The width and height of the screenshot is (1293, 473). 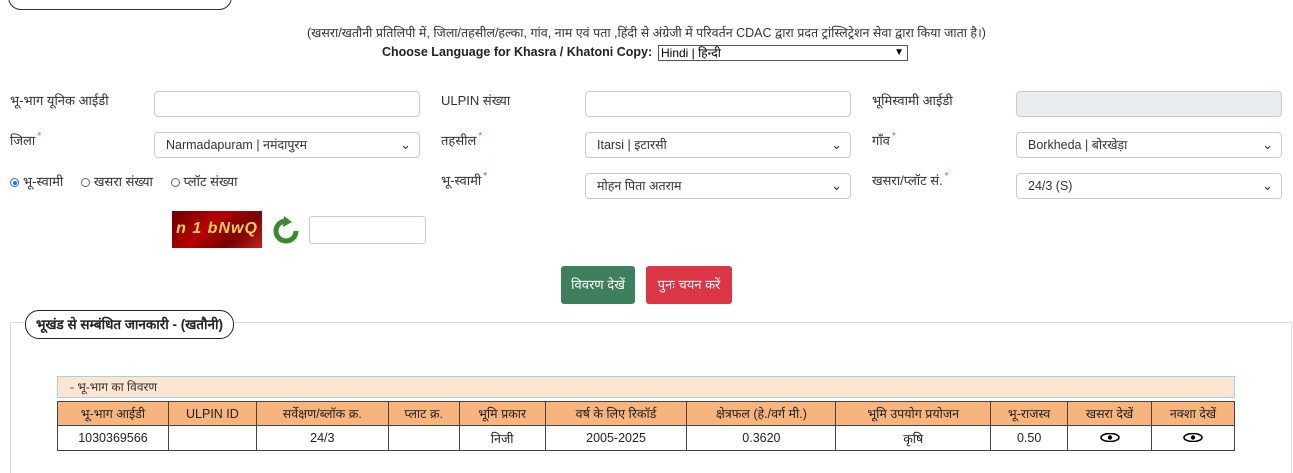 I want to click on search-type-radio-group: भू-स्वामी खसरा संख्या प्लॉट संख्या, so click(x=130, y=181).